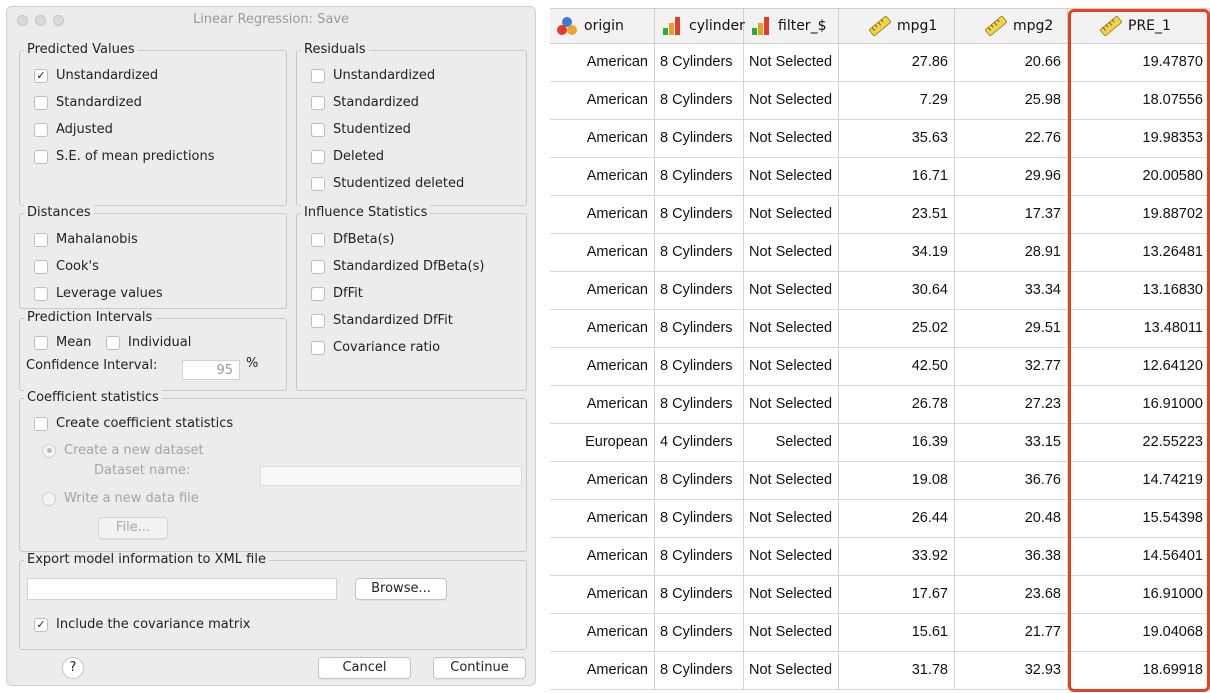  What do you see at coordinates (897, 290) in the screenshot?
I see `cell-mpg1: 30.64` at bounding box center [897, 290].